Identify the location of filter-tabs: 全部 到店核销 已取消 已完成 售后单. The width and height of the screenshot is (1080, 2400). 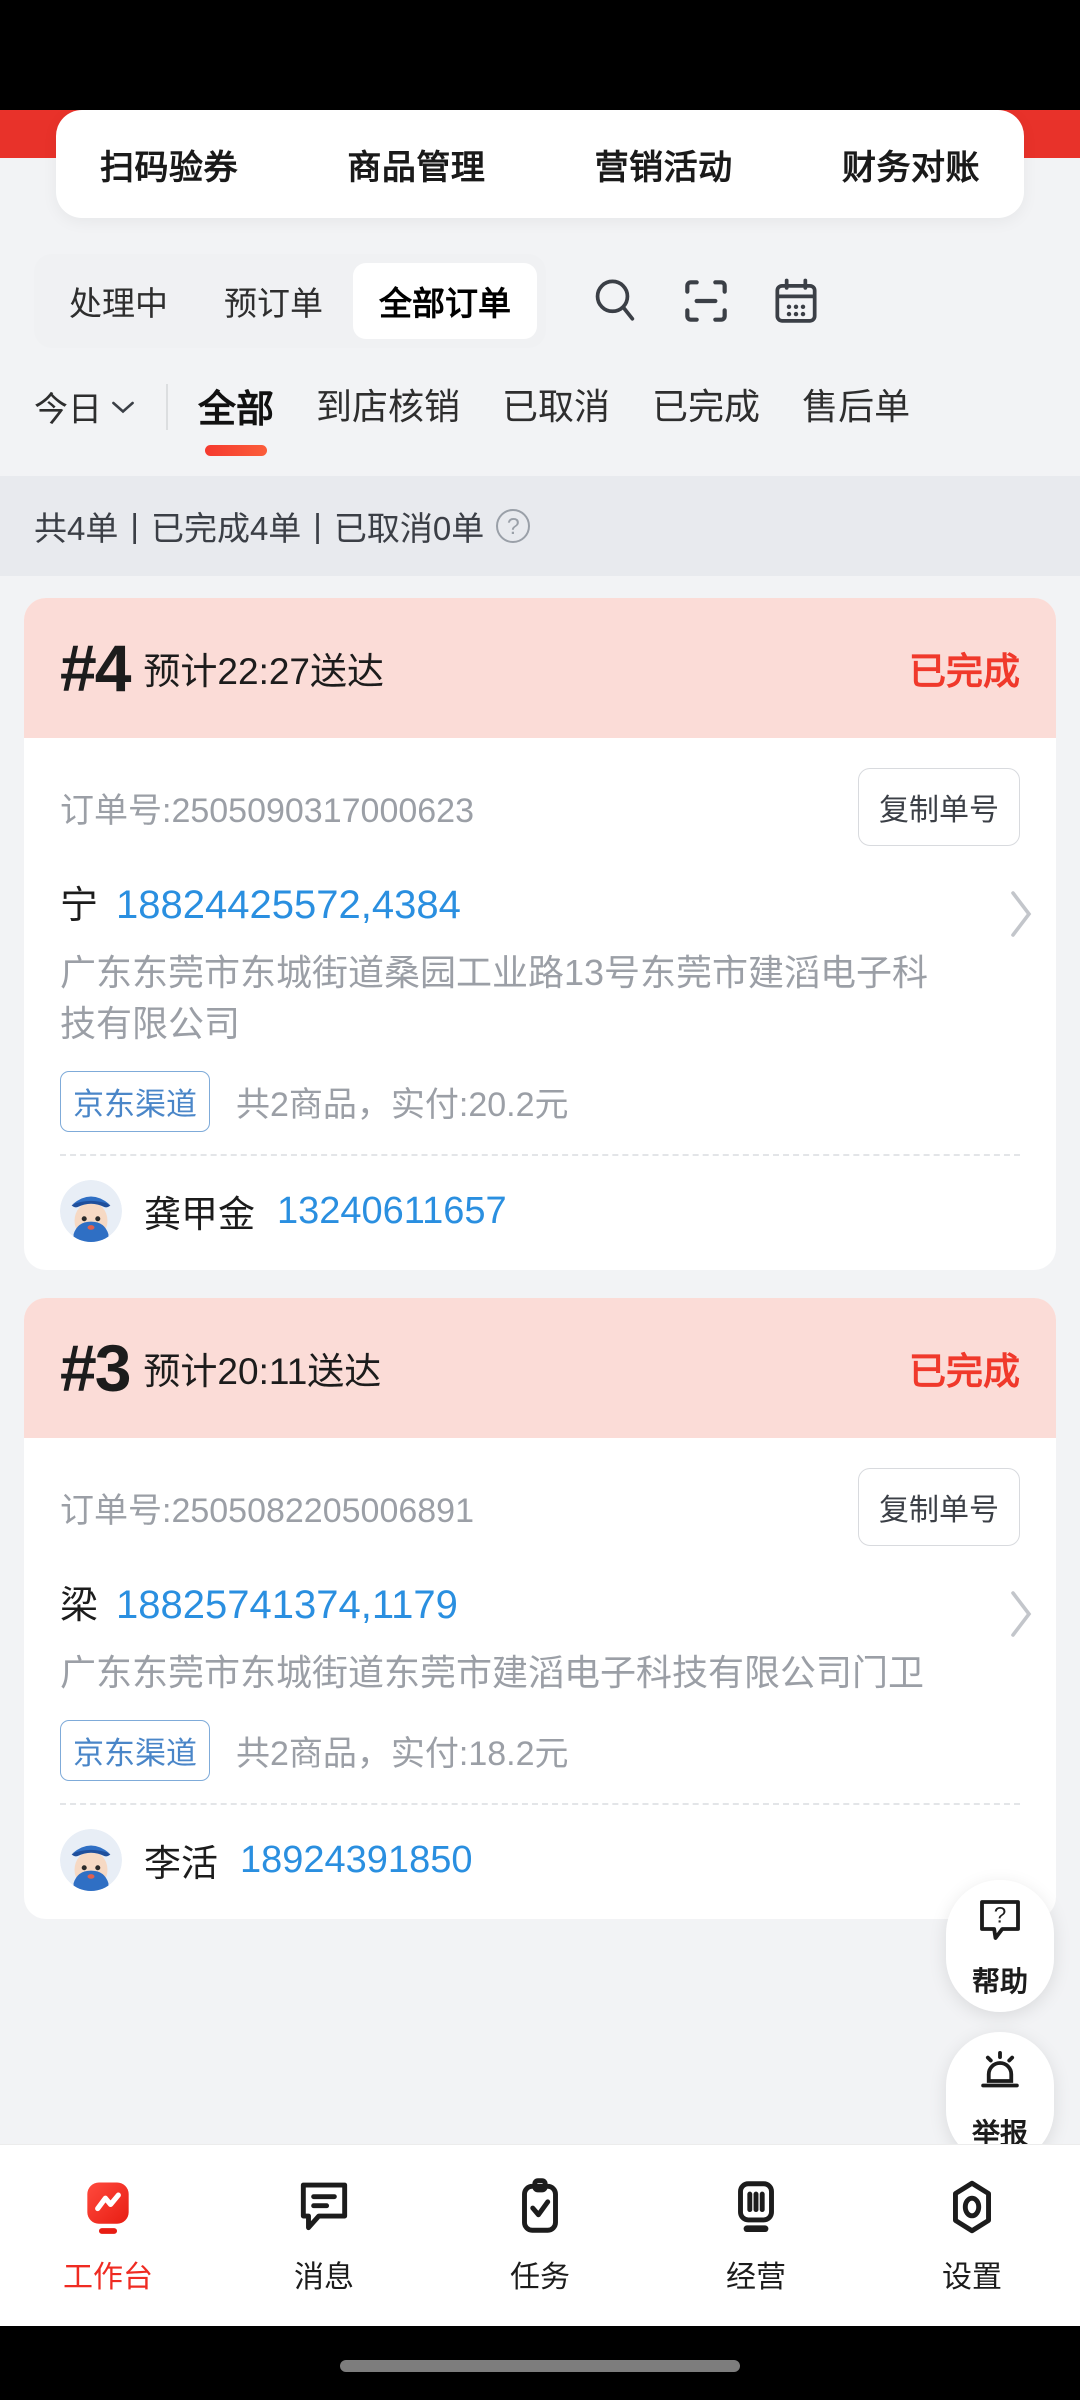
(554, 417).